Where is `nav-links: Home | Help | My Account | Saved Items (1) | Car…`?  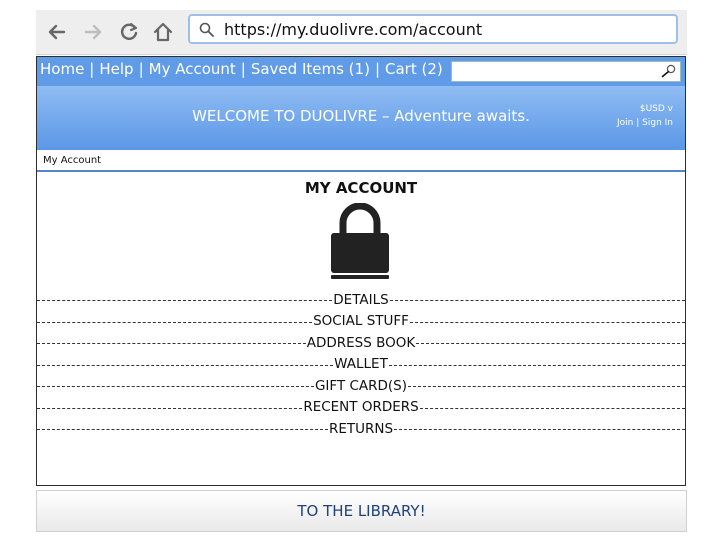 nav-links: Home | Help | My Account | Saved Items (1) | Car… is located at coordinates (241, 69).